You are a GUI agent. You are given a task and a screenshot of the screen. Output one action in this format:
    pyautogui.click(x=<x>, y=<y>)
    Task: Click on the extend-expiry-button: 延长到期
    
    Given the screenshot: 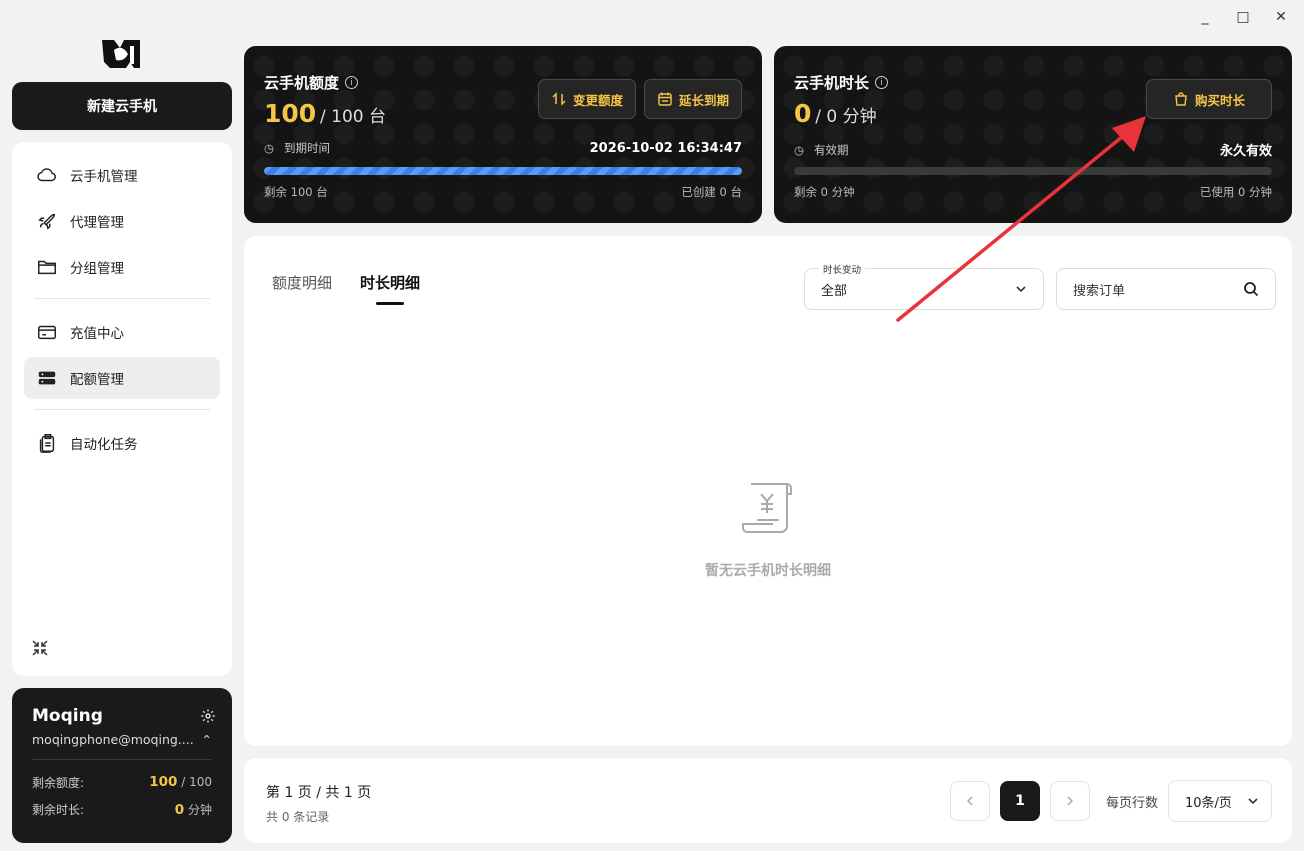 What is the action you would take?
    pyautogui.click(x=692, y=99)
    